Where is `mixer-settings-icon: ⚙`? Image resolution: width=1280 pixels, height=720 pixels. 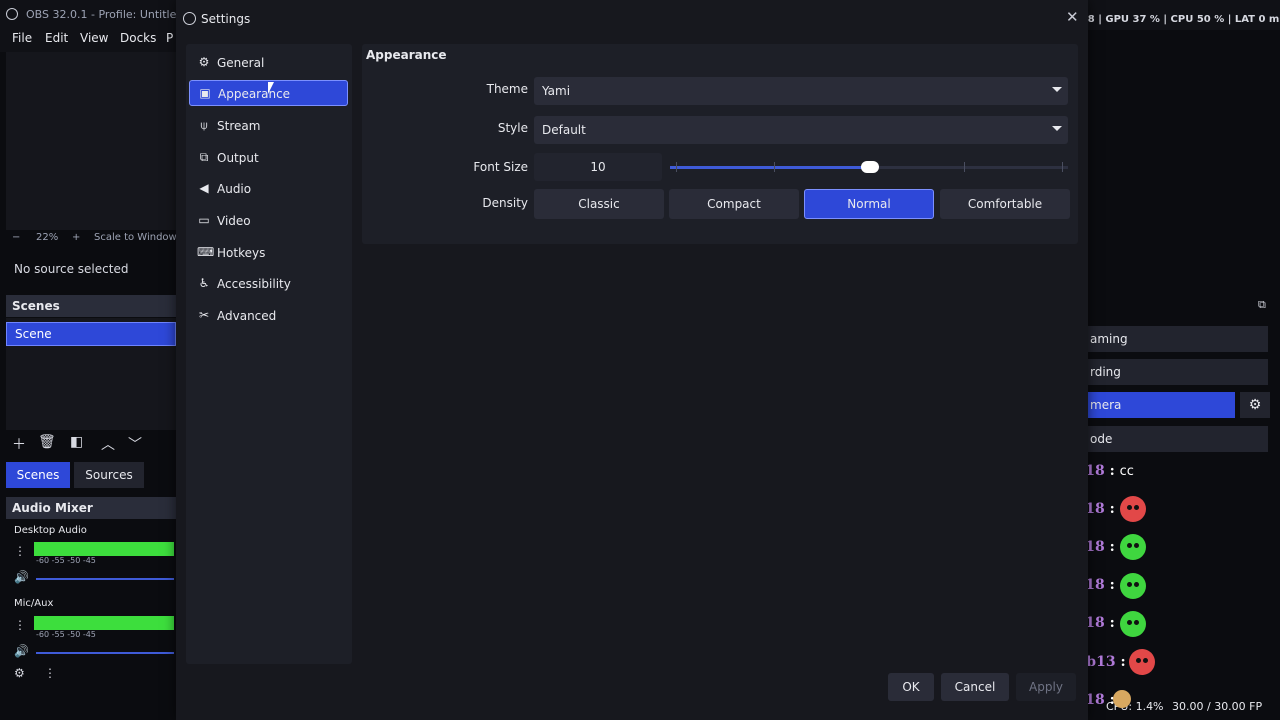
mixer-settings-icon: ⚙ is located at coordinates (19, 673).